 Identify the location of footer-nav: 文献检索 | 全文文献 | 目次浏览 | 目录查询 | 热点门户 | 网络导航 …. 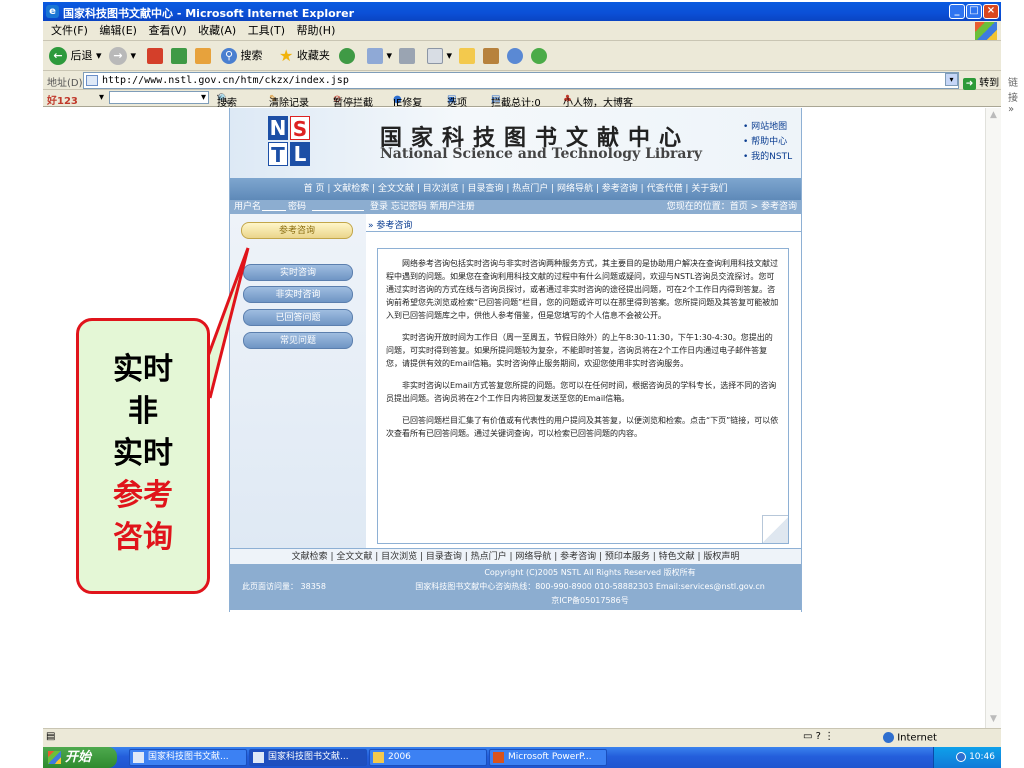
(515, 556).